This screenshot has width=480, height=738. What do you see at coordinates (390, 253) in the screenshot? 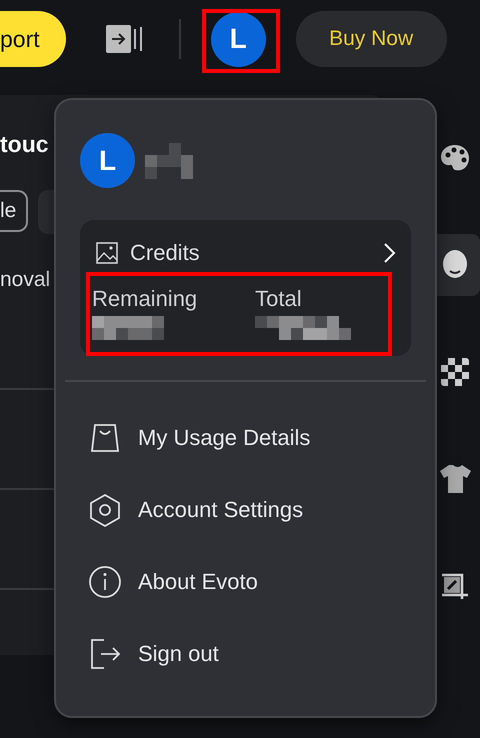
I see `chevron-right-icon` at bounding box center [390, 253].